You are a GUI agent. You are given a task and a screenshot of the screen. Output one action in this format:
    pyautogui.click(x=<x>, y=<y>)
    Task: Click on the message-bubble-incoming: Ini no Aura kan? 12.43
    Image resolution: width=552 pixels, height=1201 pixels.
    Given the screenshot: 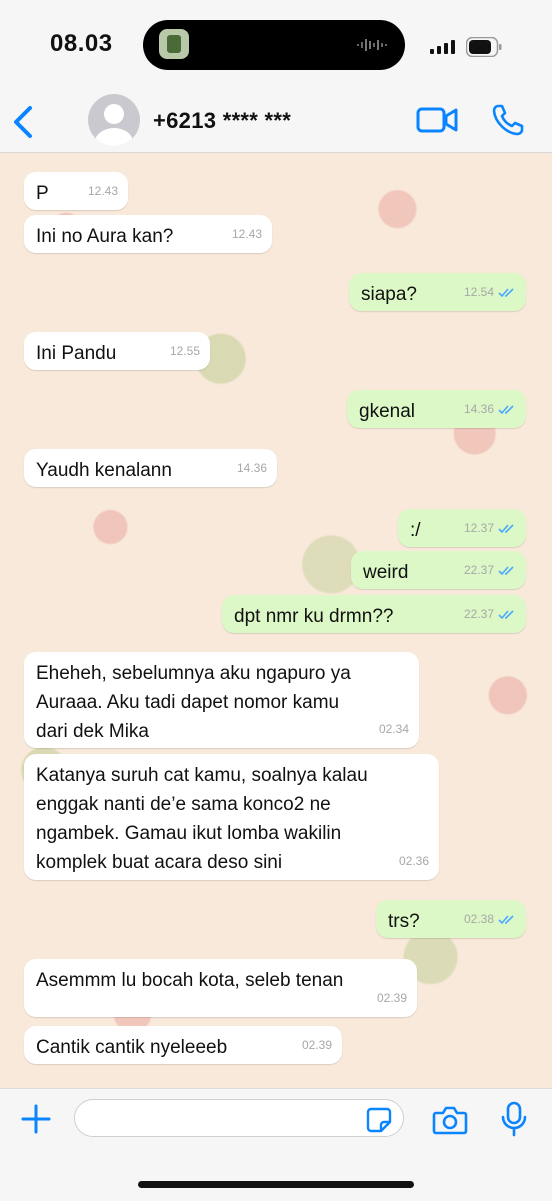 What is the action you would take?
    pyautogui.click(x=148, y=234)
    